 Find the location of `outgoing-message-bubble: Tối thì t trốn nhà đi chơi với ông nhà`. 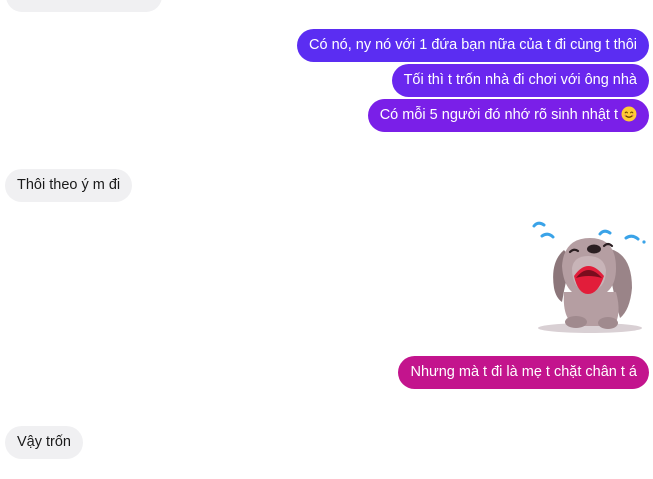

outgoing-message-bubble: Tối thì t trốn nhà đi chơi với ông nhà is located at coordinates (520, 80).